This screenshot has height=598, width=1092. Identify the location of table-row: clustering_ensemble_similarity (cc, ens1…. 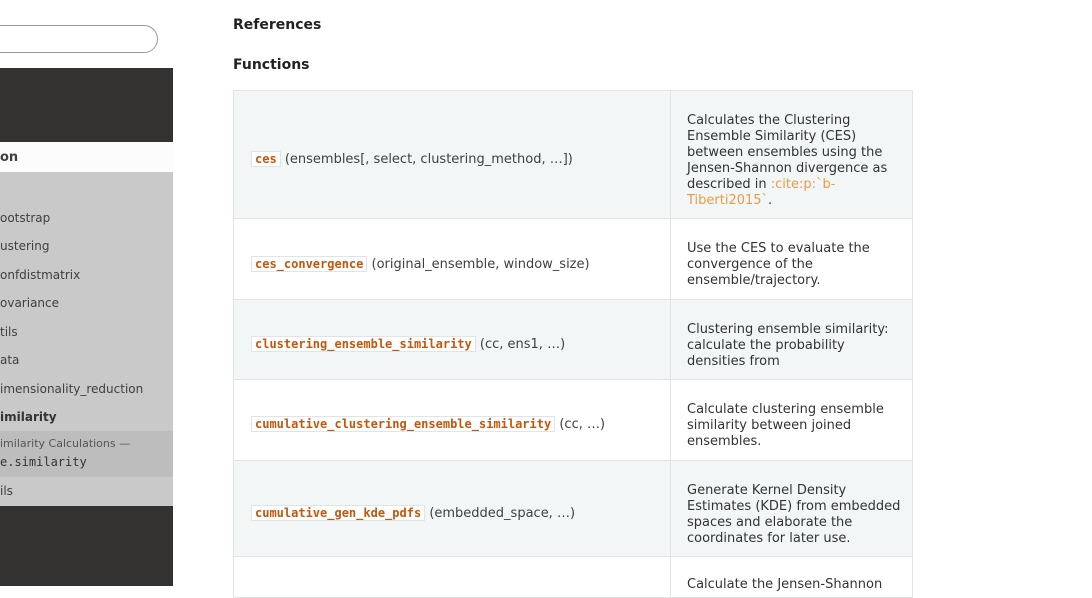
(573, 340).